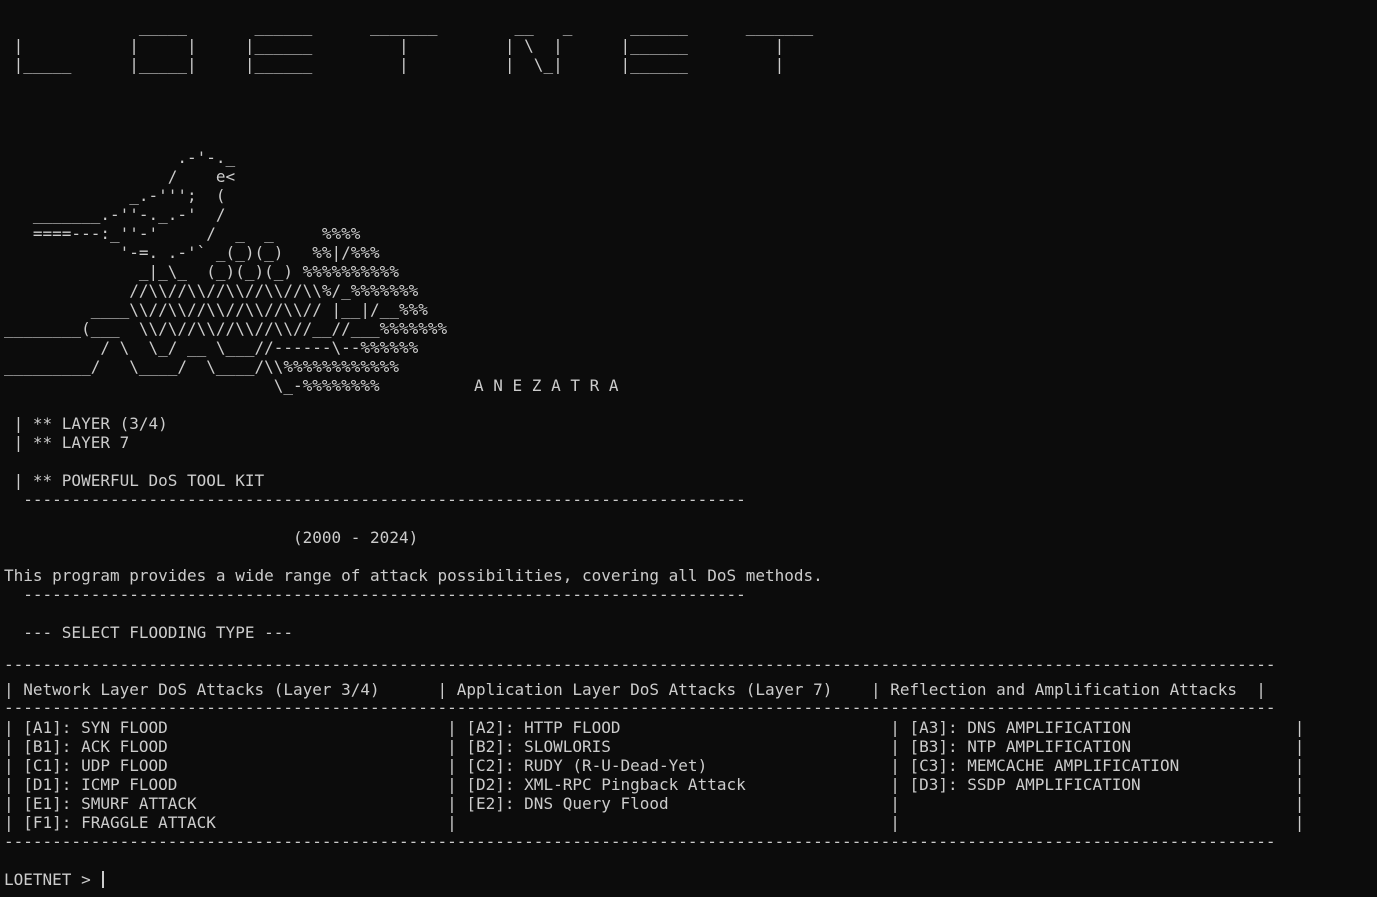 The height and width of the screenshot is (897, 1377). What do you see at coordinates (409, 26) in the screenshot?
I see `logo-line-1: _____ ______ _______ __ _ ______ _______` at bounding box center [409, 26].